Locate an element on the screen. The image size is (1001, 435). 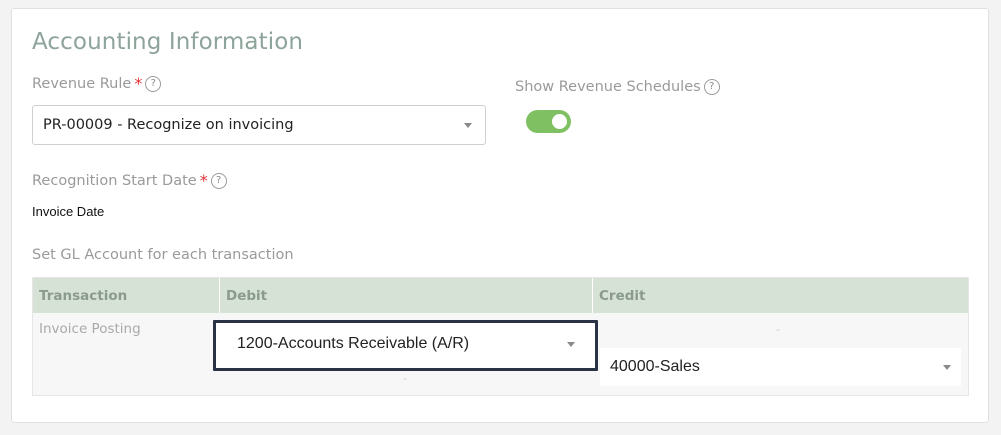
recognition-start-label: Recognition Start Date * ? is located at coordinates (129, 180).